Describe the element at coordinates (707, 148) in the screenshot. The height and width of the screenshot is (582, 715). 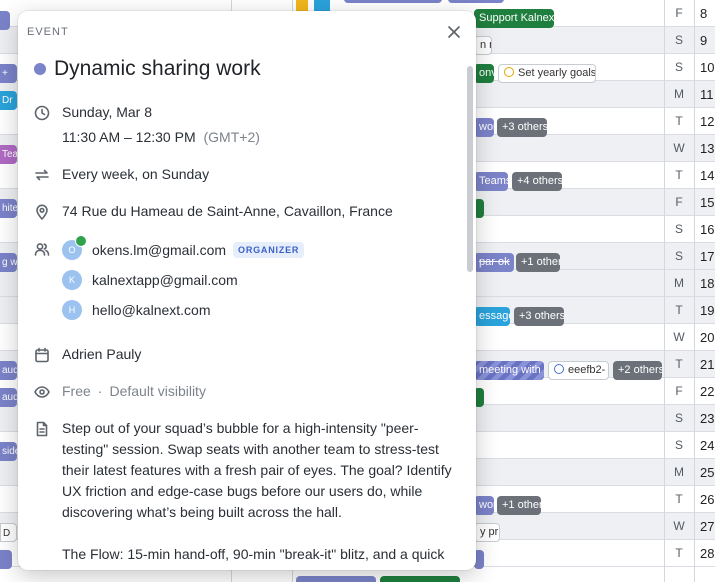
I see `day-number: 13` at that location.